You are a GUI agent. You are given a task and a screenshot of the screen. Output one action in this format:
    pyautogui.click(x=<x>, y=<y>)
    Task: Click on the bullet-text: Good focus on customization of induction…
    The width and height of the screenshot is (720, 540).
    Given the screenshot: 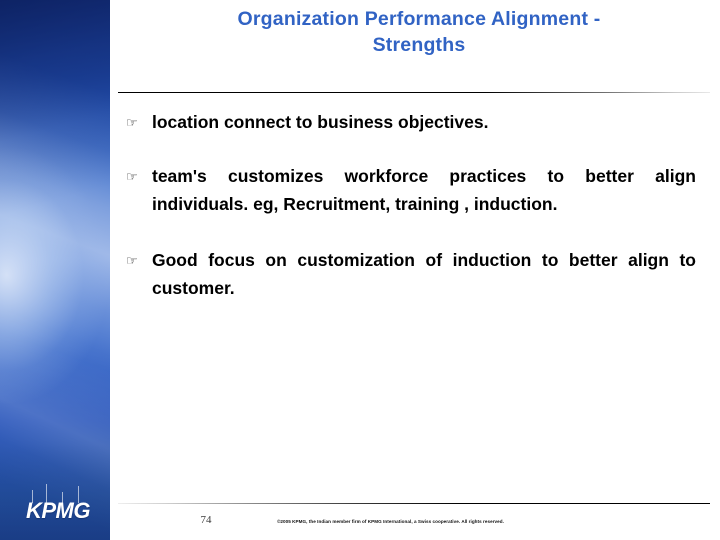 What is the action you would take?
    pyautogui.click(x=424, y=274)
    